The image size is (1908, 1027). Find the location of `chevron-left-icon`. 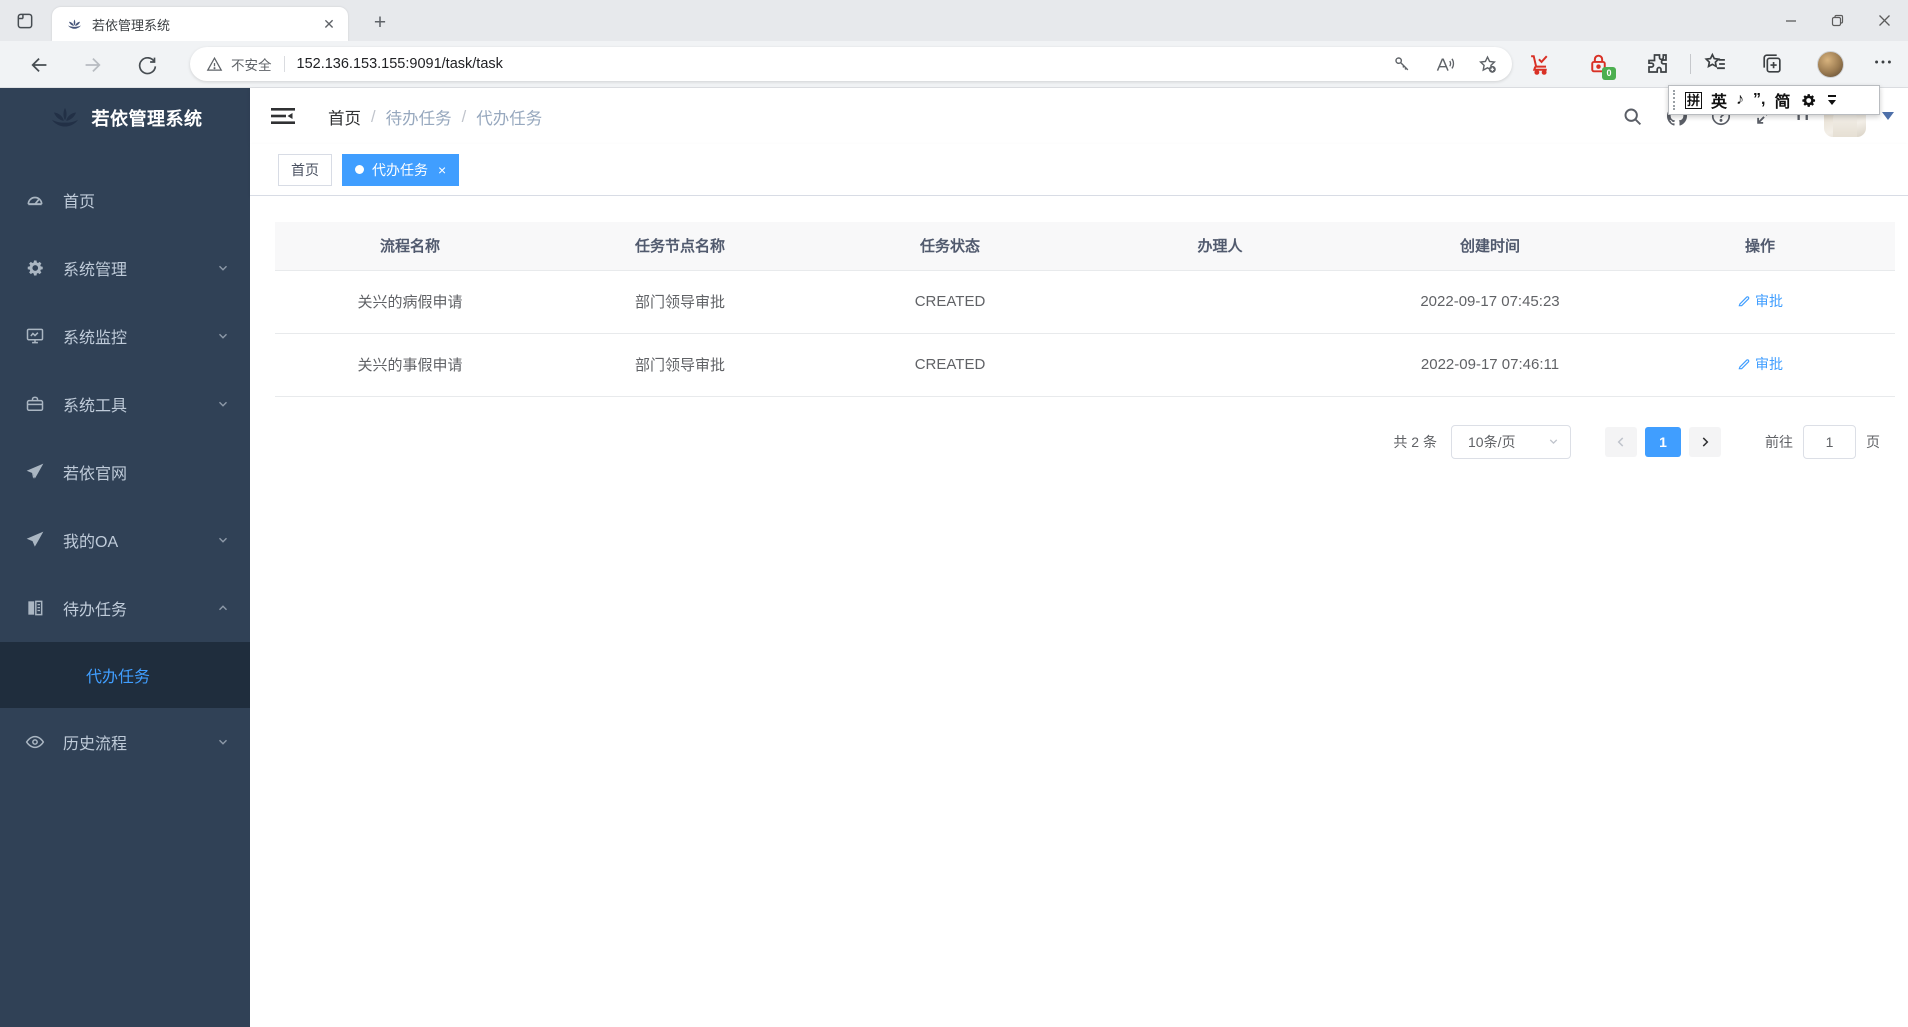

chevron-left-icon is located at coordinates (1620, 441).